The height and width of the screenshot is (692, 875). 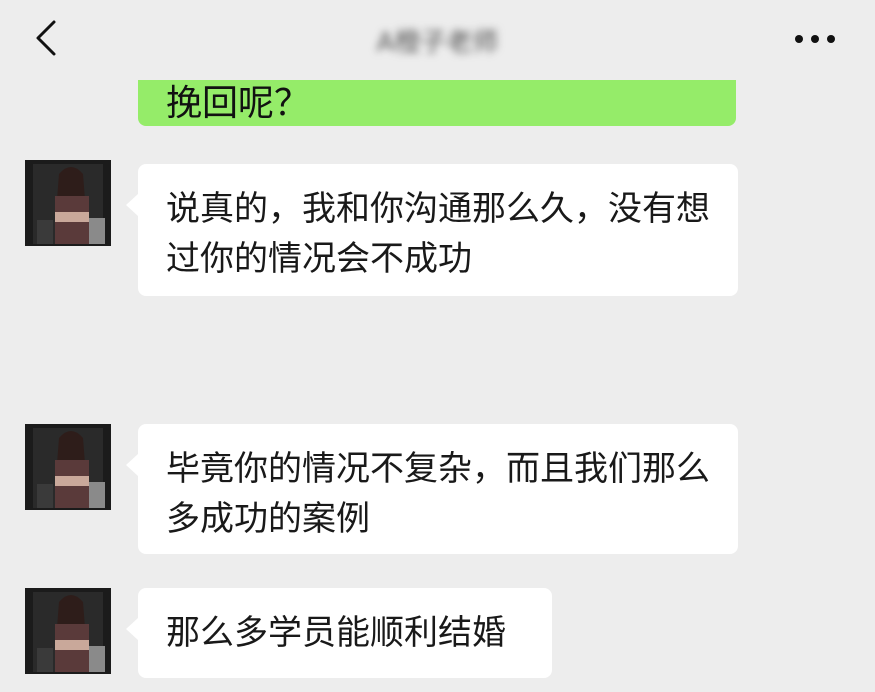 I want to click on message-text: 挽回呢？, so click(x=238, y=103).